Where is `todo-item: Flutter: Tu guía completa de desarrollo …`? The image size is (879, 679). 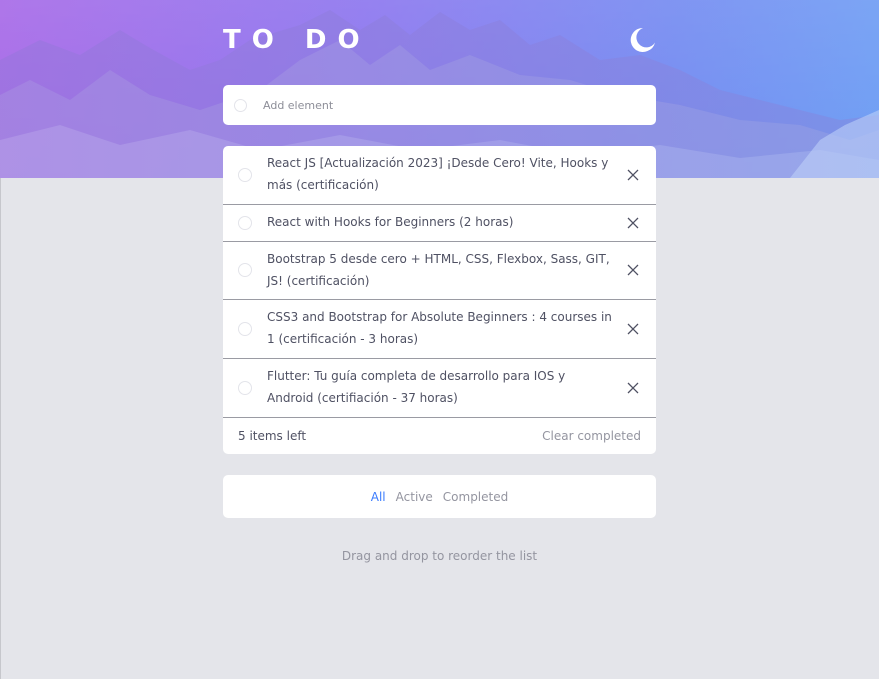 todo-item: Flutter: Tu guía completa de desarrollo … is located at coordinates (439, 388).